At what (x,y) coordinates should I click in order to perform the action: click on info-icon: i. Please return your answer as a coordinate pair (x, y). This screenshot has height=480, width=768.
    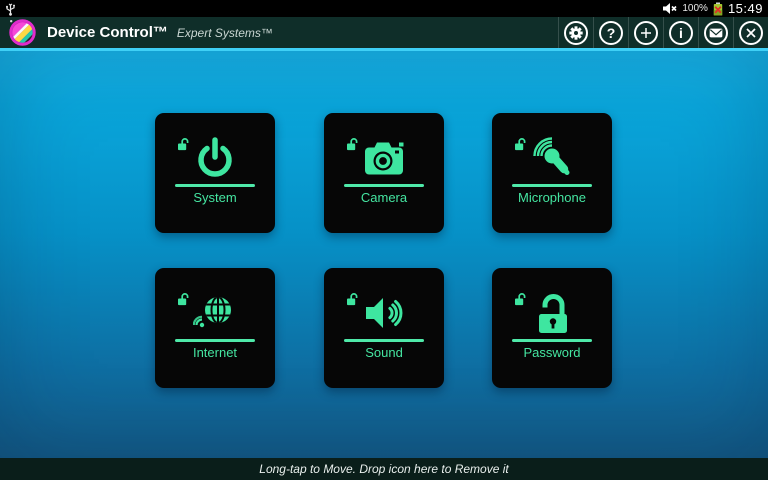
    Looking at the image, I should click on (681, 32).